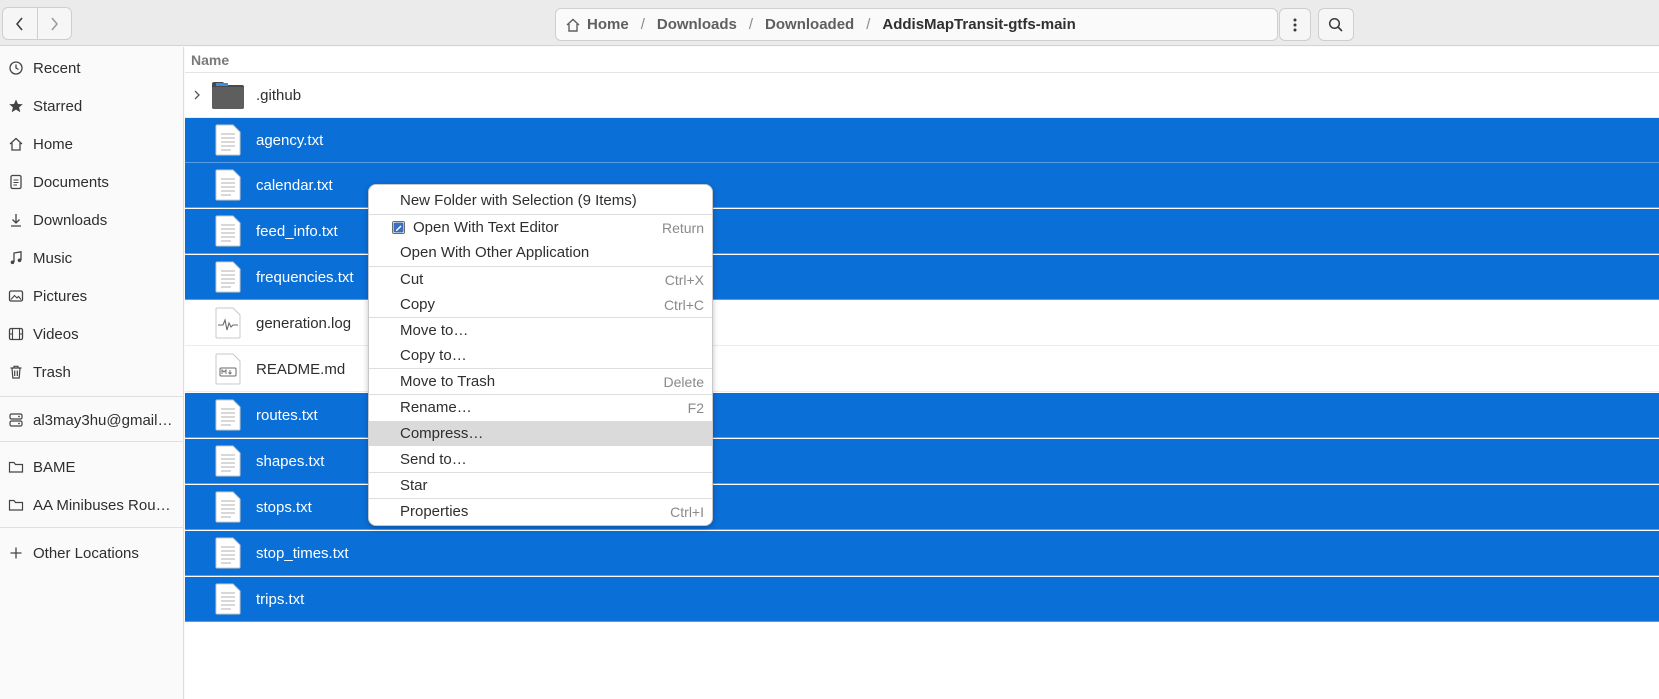 This screenshot has width=1659, height=699. I want to click on video-icon, so click(16, 334).